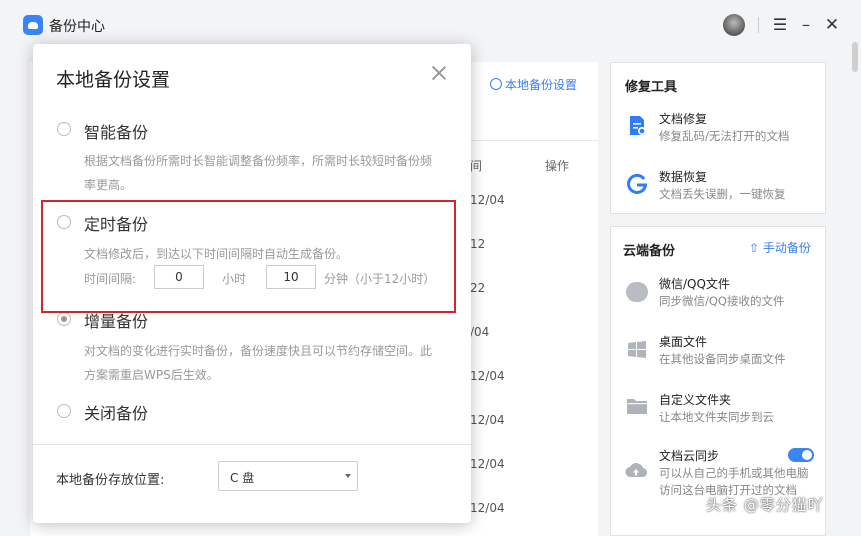 The width and height of the screenshot is (861, 536). I want to click on manual-backup-button: ⇧ 手动备份, so click(780, 247).